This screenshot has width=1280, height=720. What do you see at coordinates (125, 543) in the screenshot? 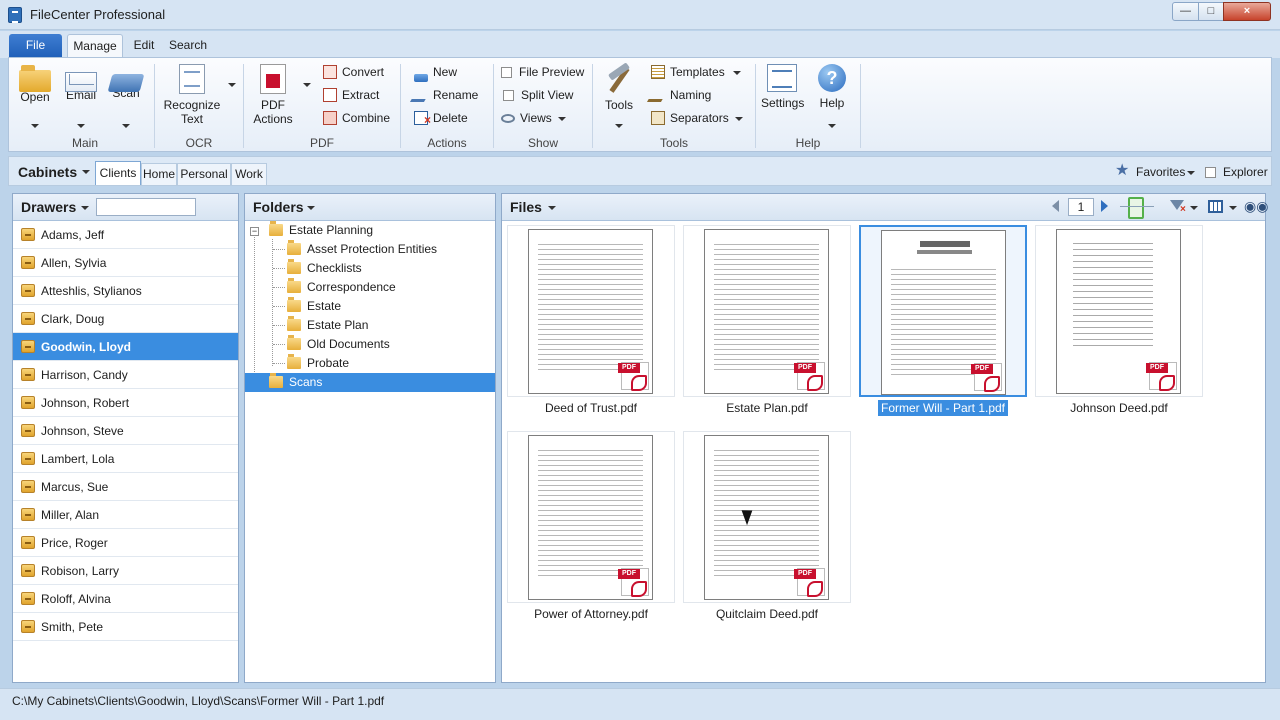
I see `drawer-item: Price, Roger` at bounding box center [125, 543].